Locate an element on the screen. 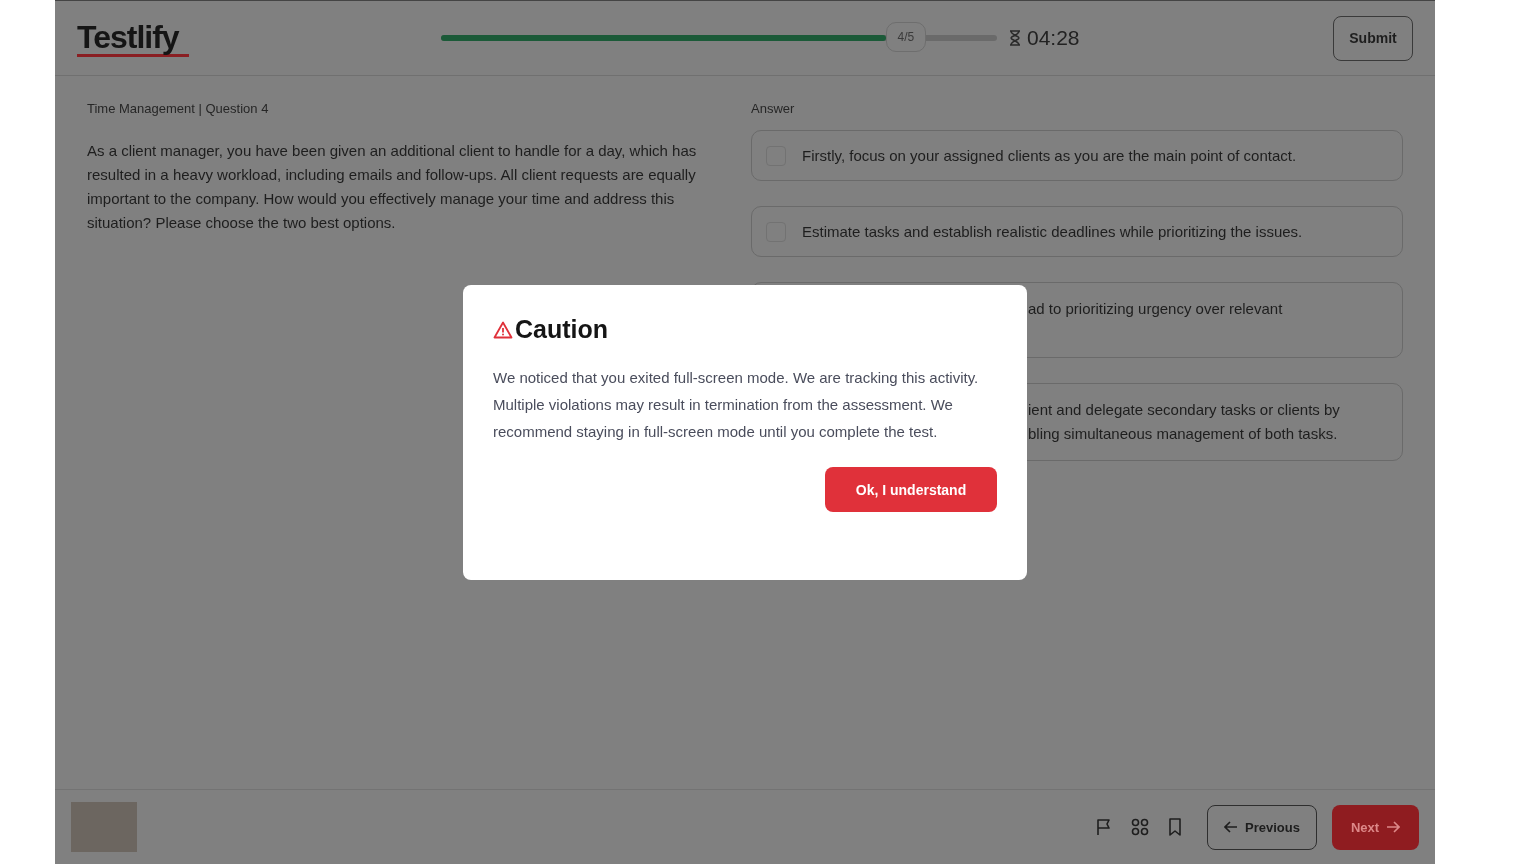 The width and height of the screenshot is (1536, 864). question-meta: Time Management | Question 4 is located at coordinates (178, 109).